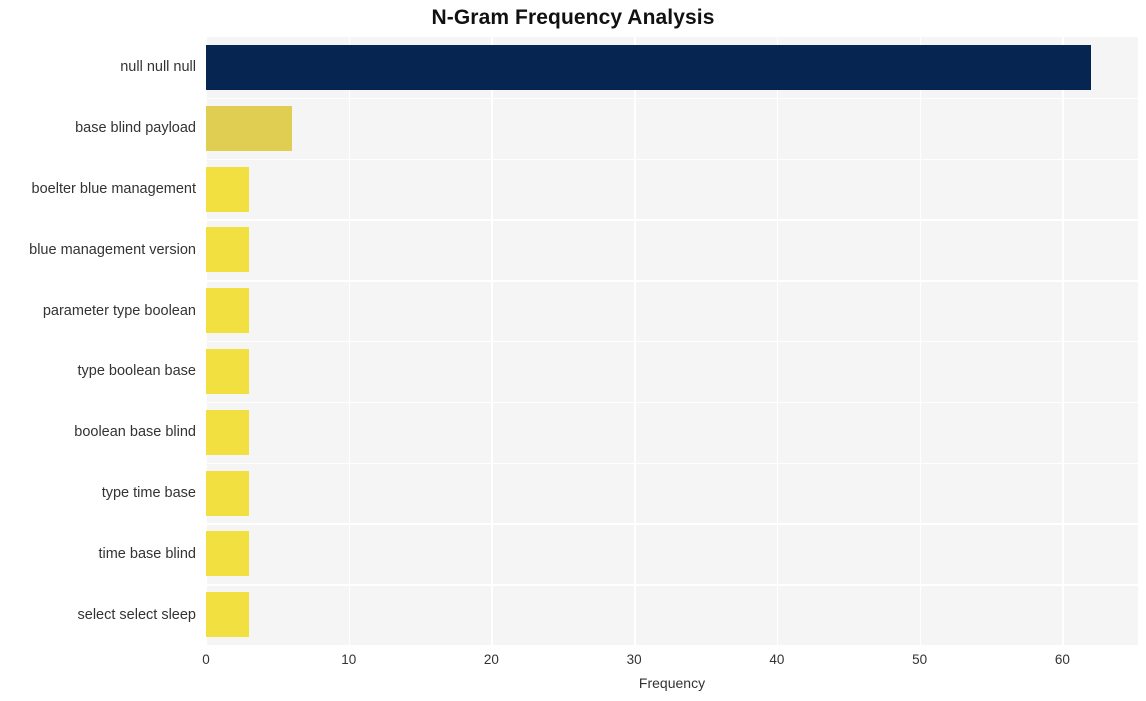 The image size is (1146, 701). What do you see at coordinates (135, 128) in the screenshot?
I see `y-axis-tick-label: base blind payload` at bounding box center [135, 128].